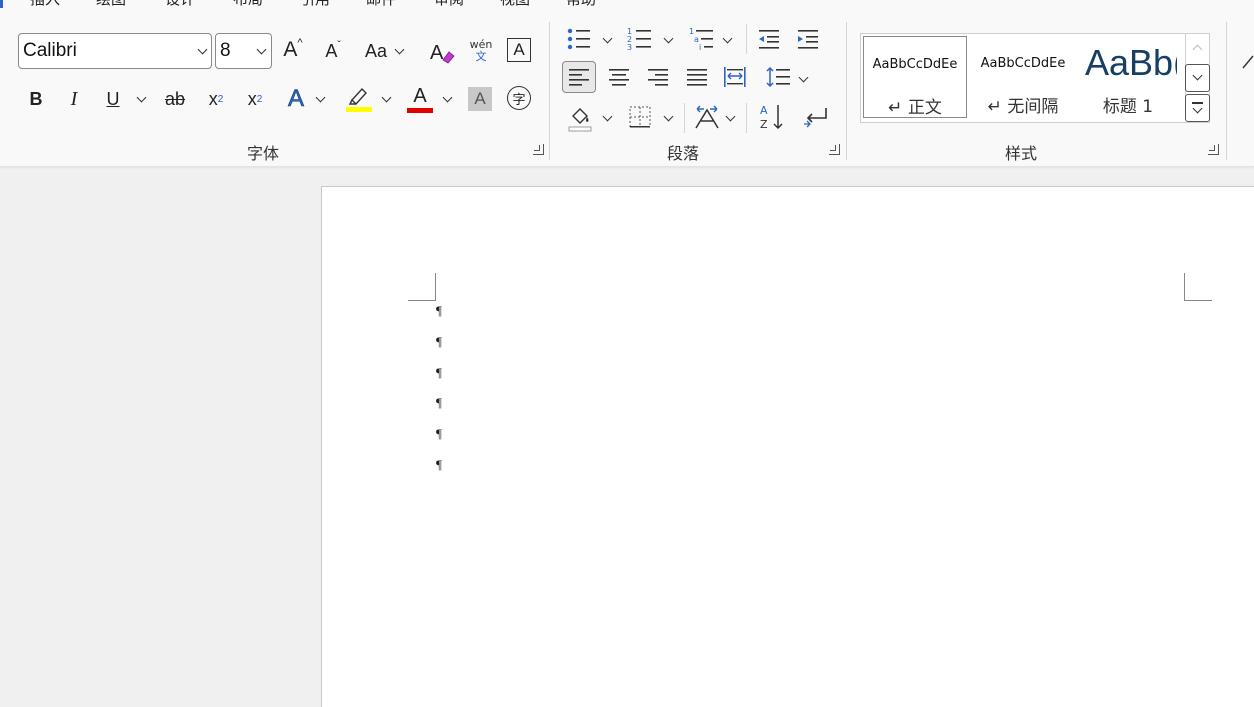 This screenshot has width=1254, height=707. I want to click on tab-layout: 布局, so click(248, 4).